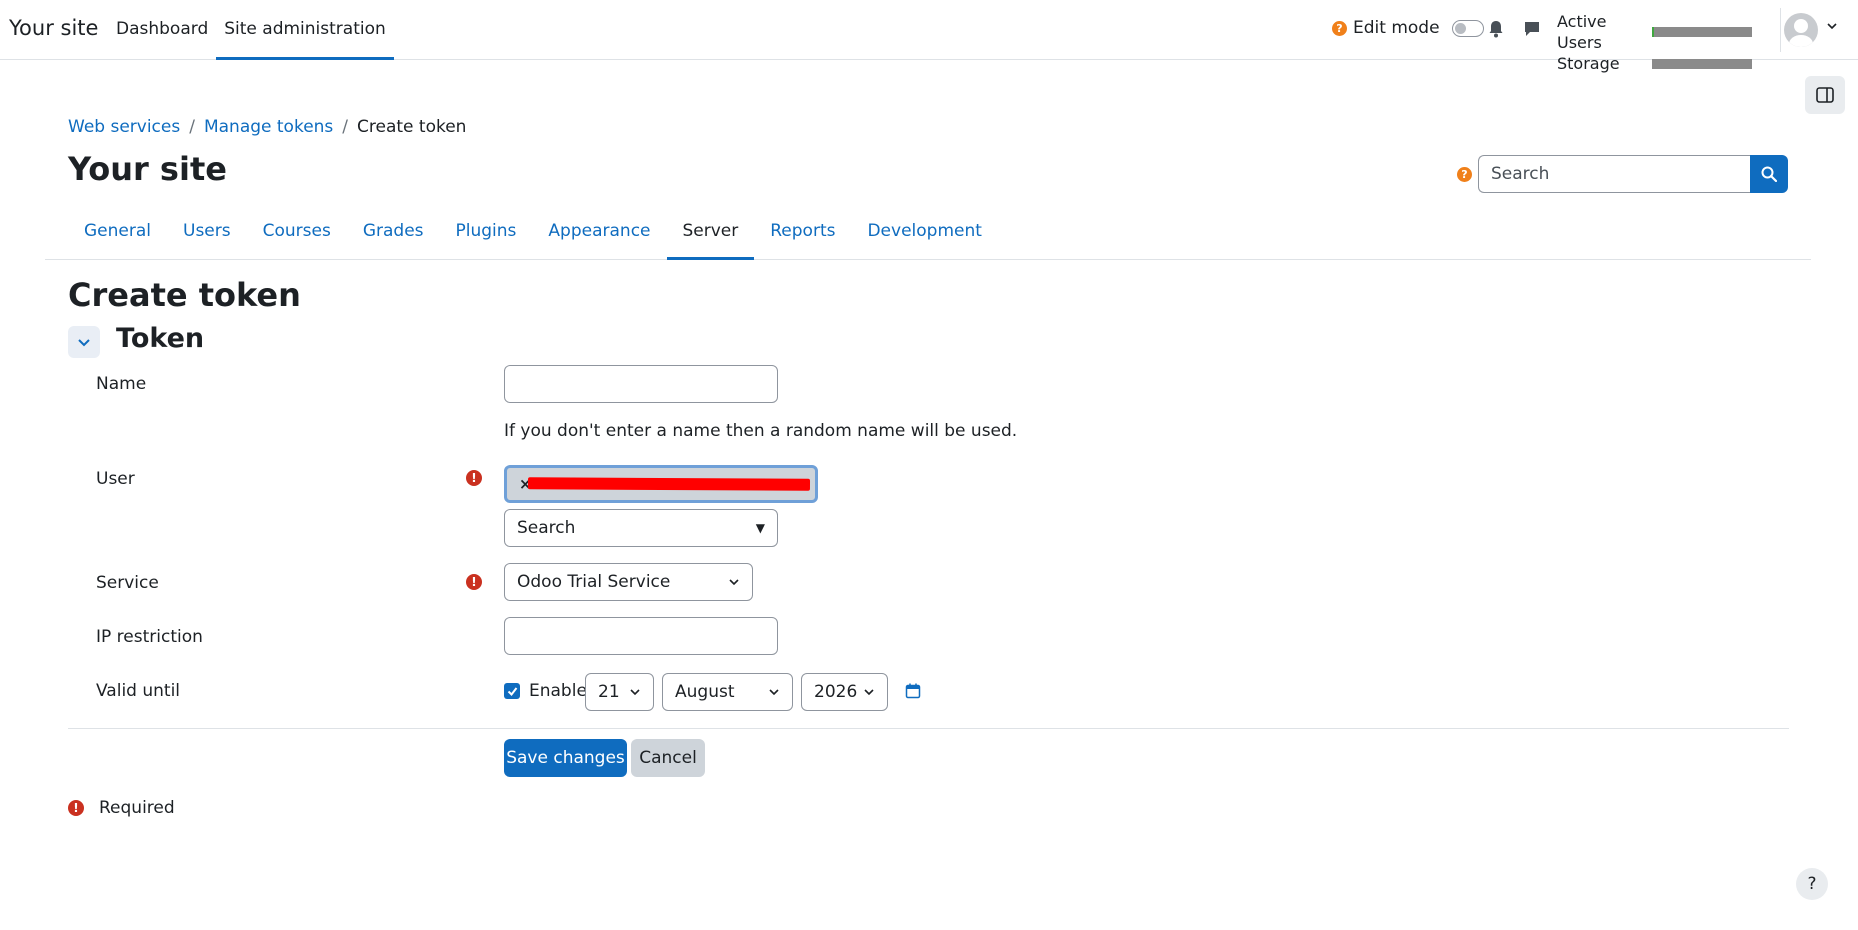  What do you see at coordinates (565, 758) in the screenshot?
I see `save-changes-button: Save changes` at bounding box center [565, 758].